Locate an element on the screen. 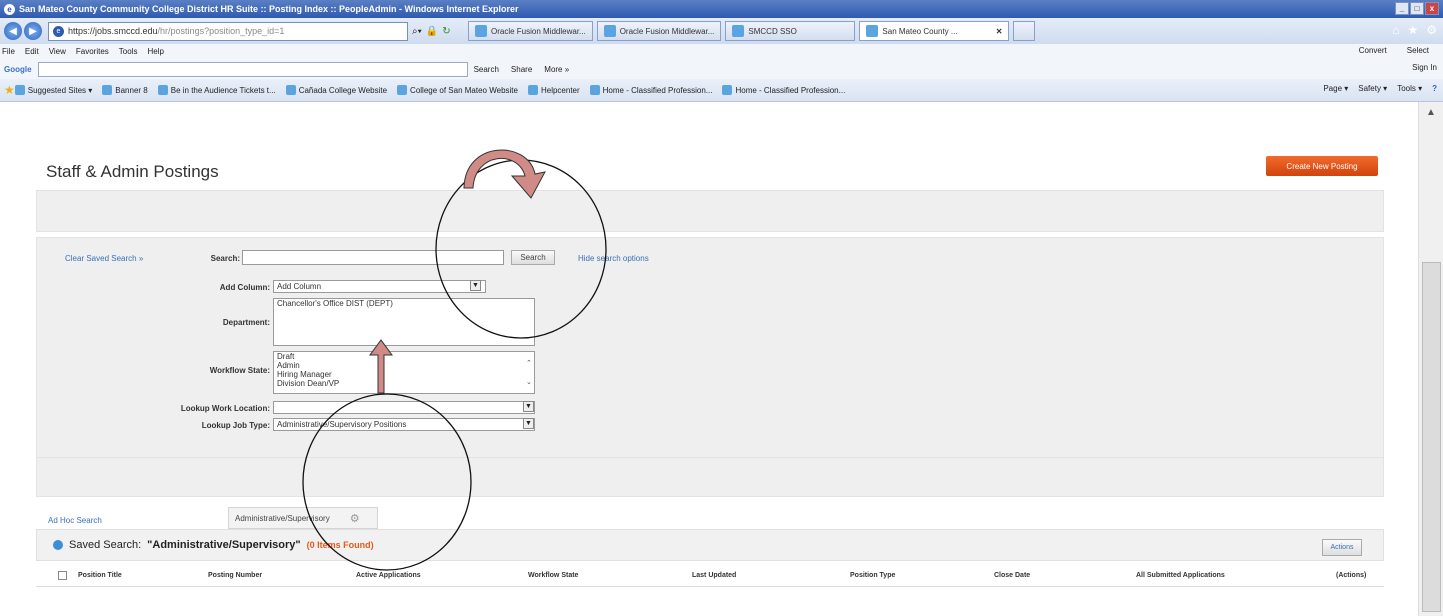 This screenshot has height=616, width=1443. convert-button: Convert is located at coordinates (1373, 50).